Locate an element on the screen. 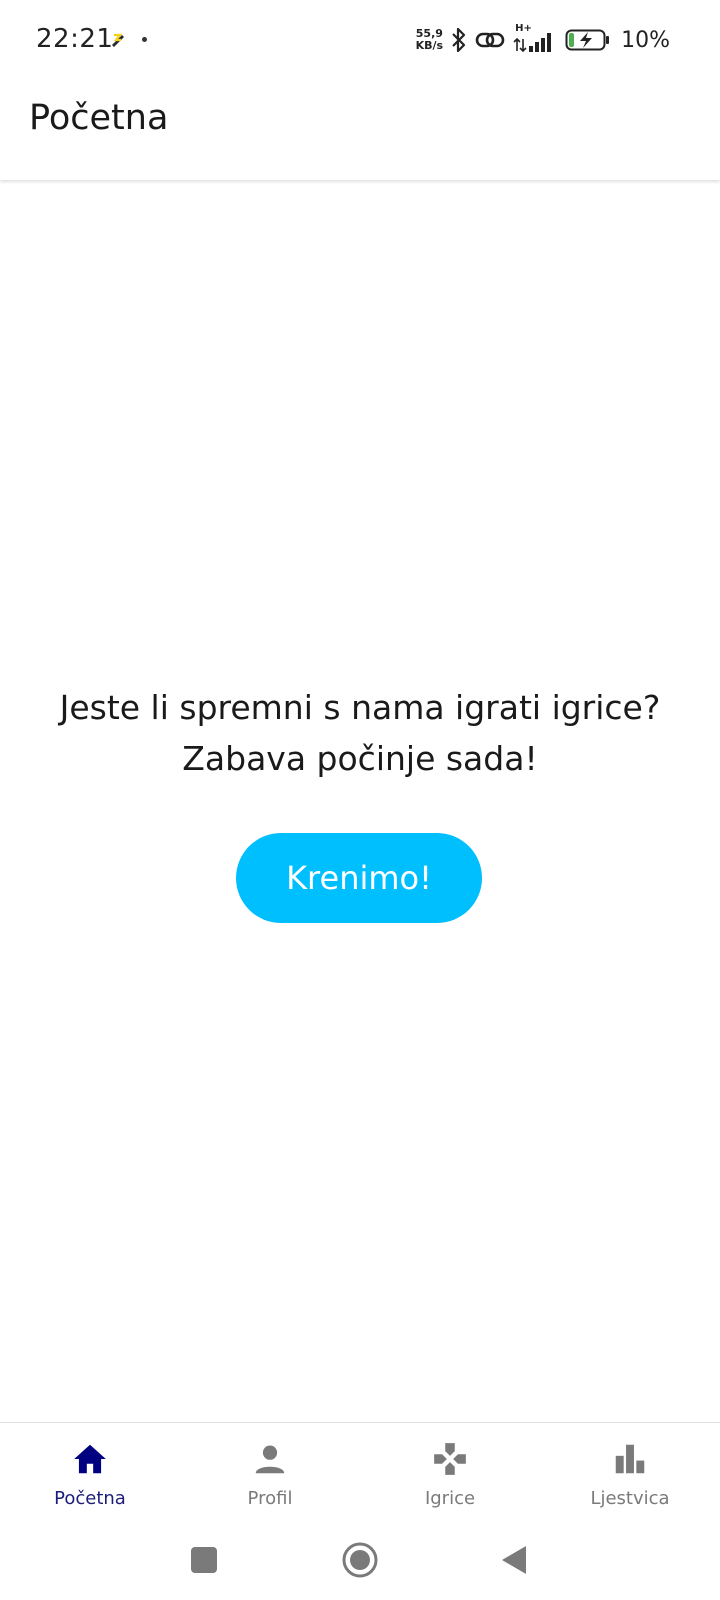 The image size is (720, 1600). start-button: Krenimo! is located at coordinates (359, 878).